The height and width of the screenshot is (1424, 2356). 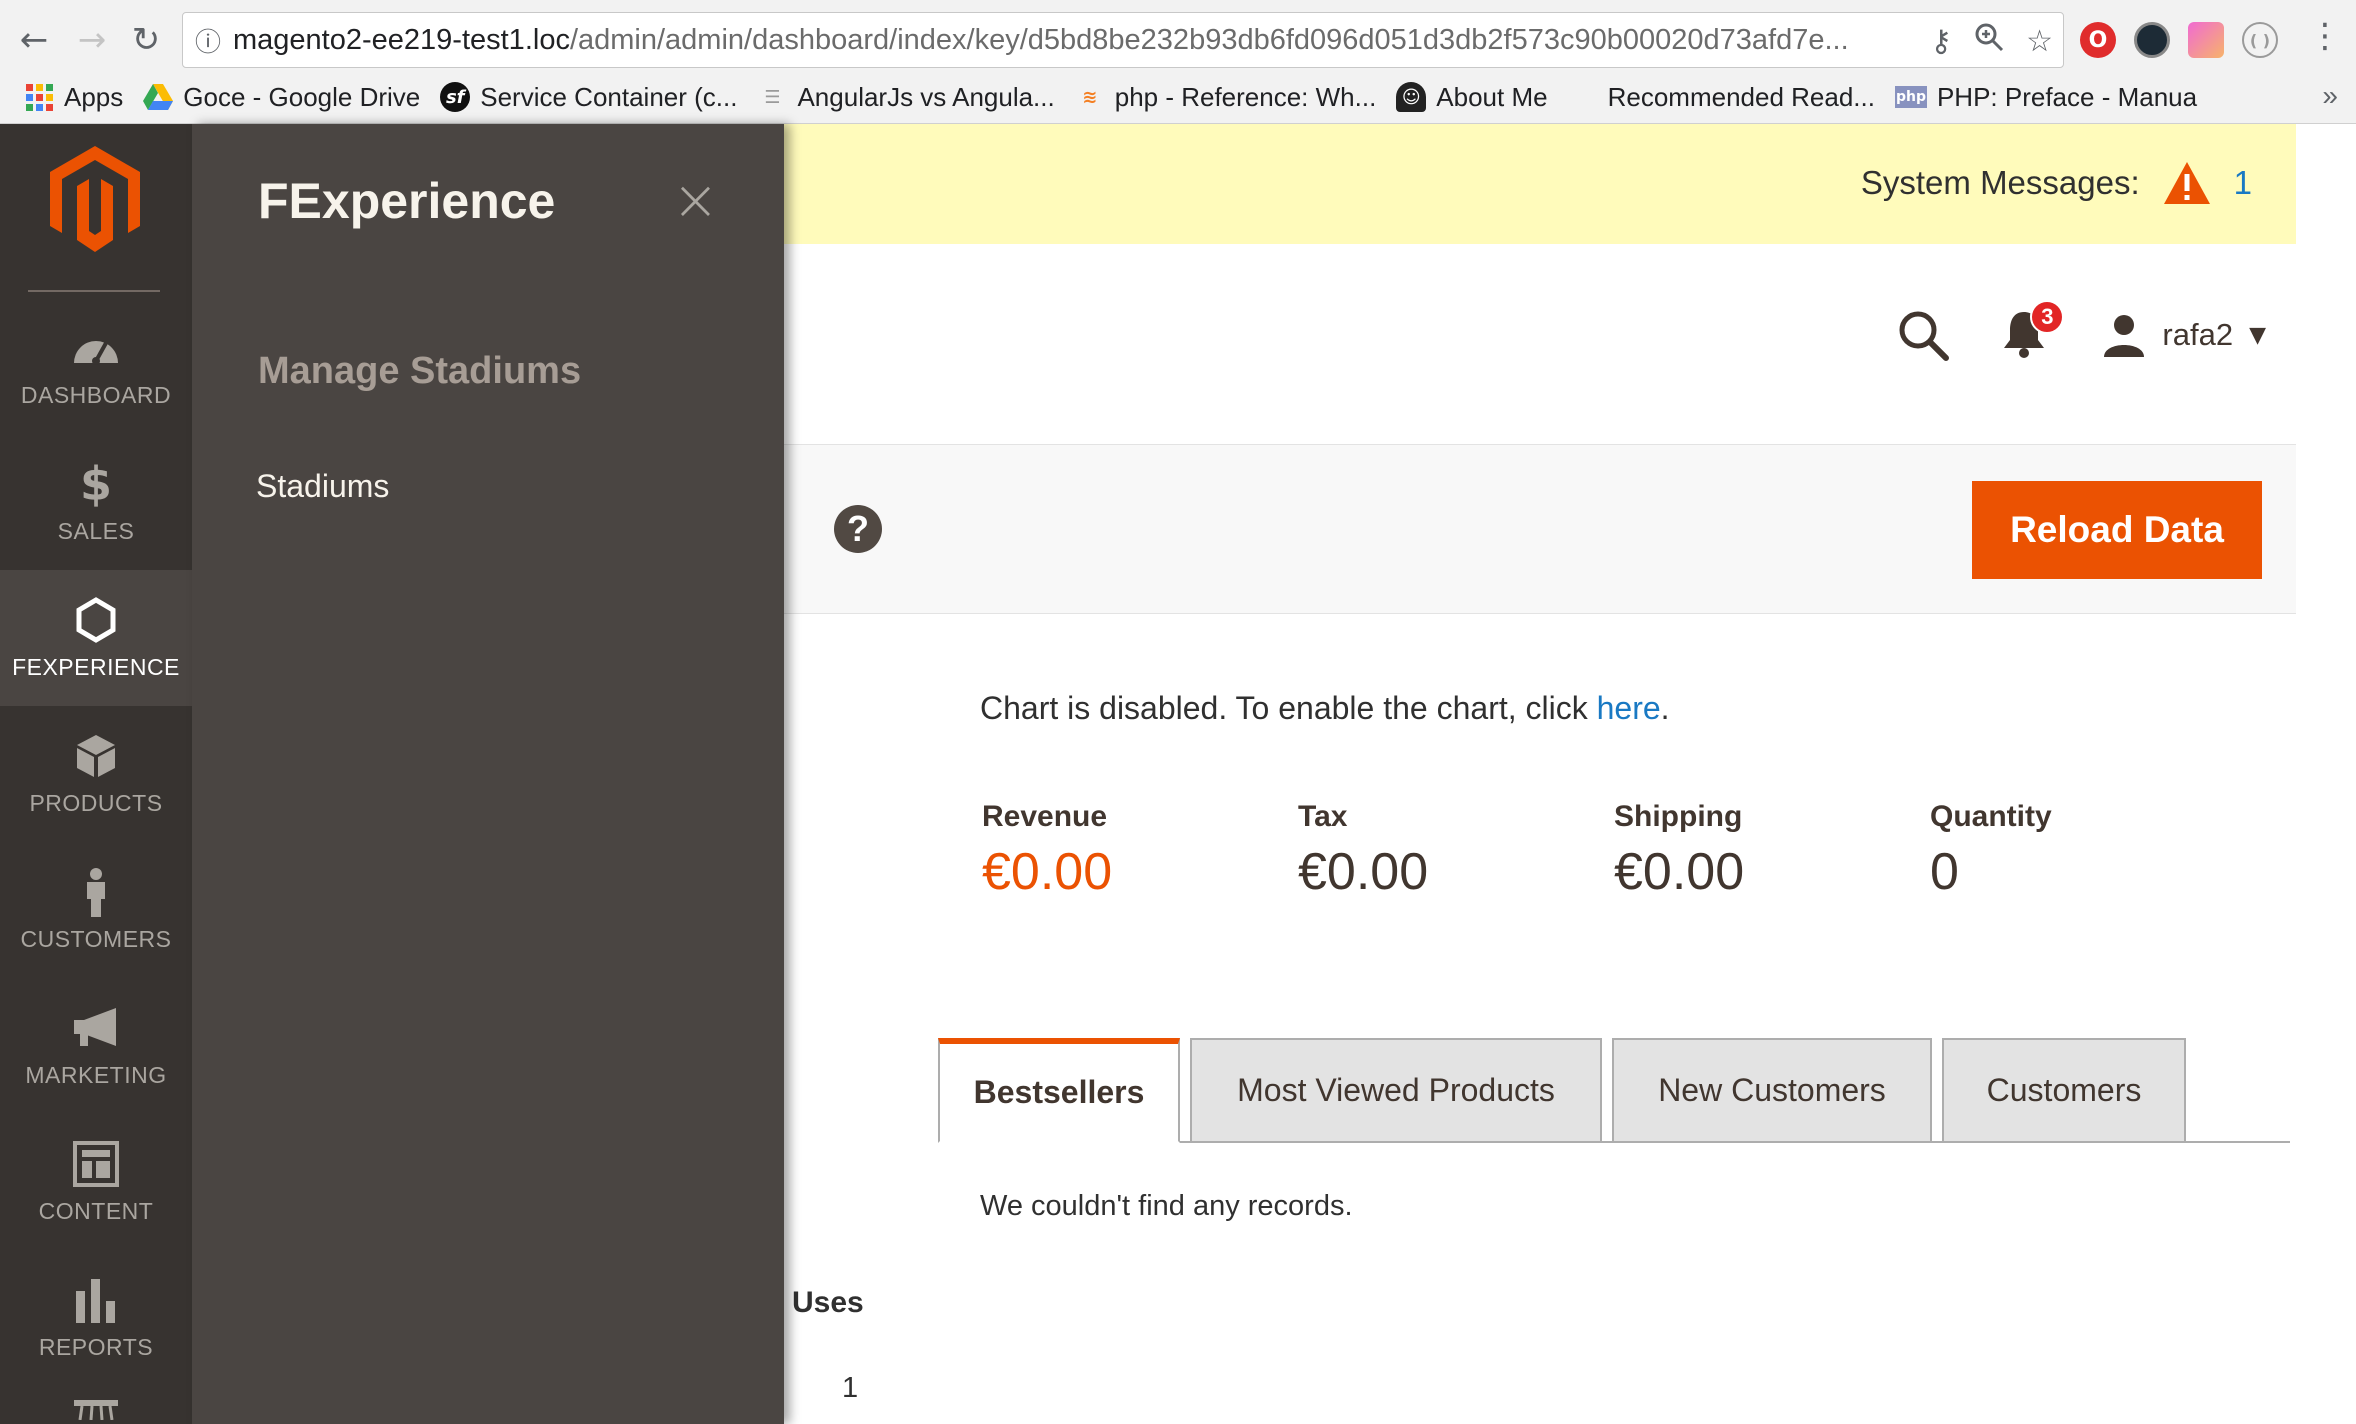 I want to click on megaphone-icon, so click(x=96, y=1028).